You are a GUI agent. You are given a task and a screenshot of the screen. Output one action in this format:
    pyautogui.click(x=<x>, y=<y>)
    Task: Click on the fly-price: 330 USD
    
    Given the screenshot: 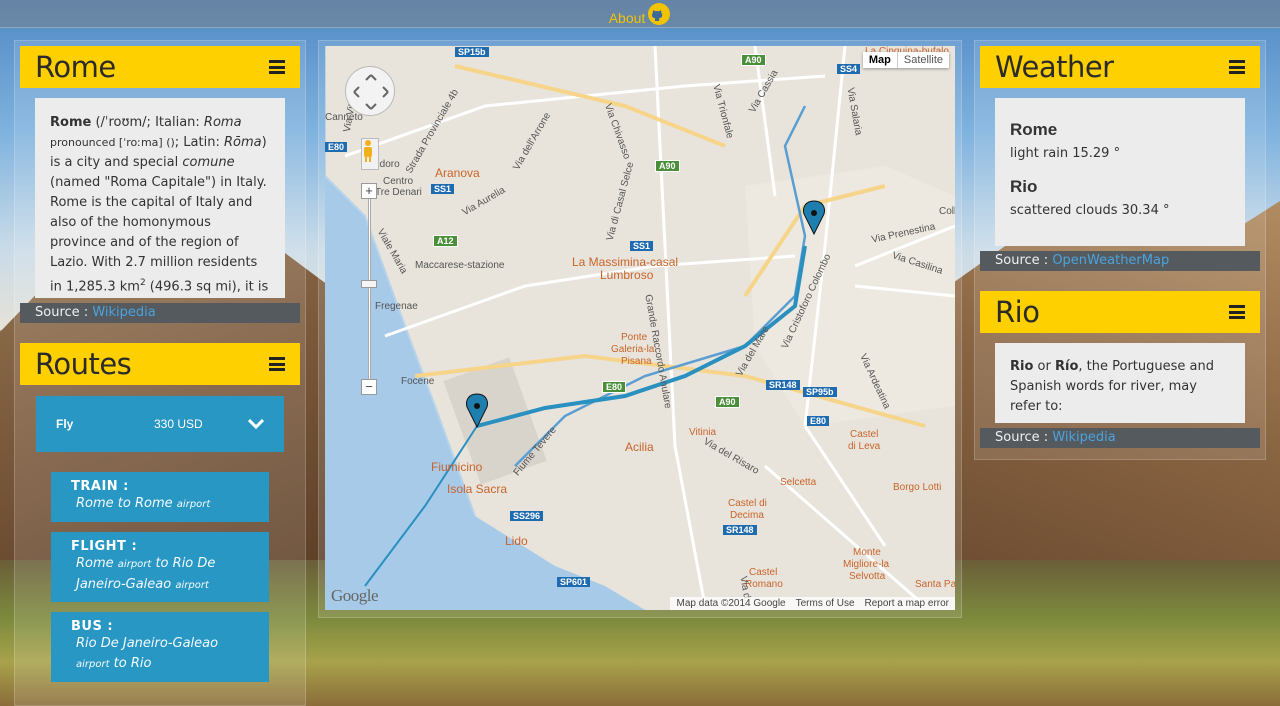 What is the action you would take?
    pyautogui.click(x=178, y=424)
    